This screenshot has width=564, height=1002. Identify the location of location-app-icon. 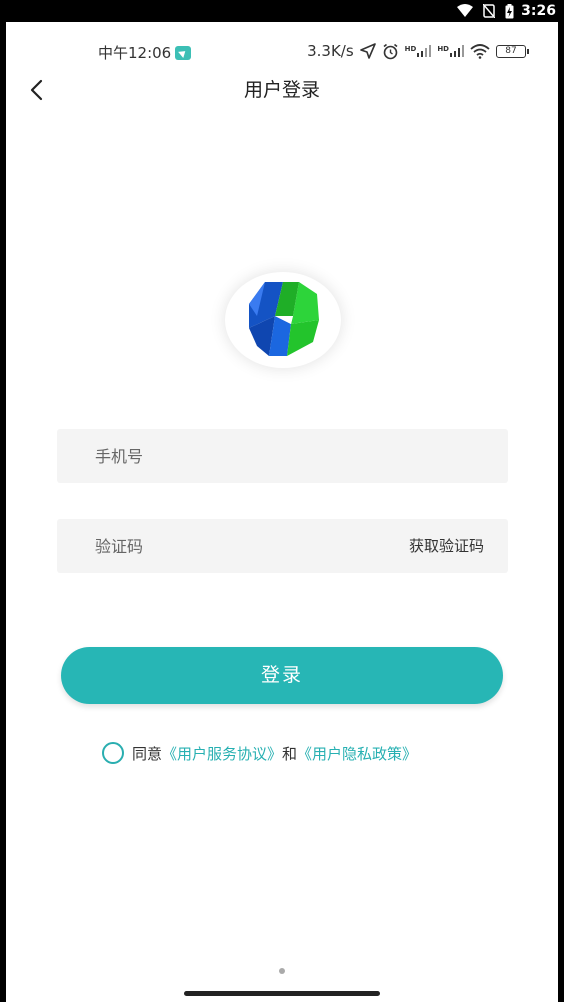
(183, 52).